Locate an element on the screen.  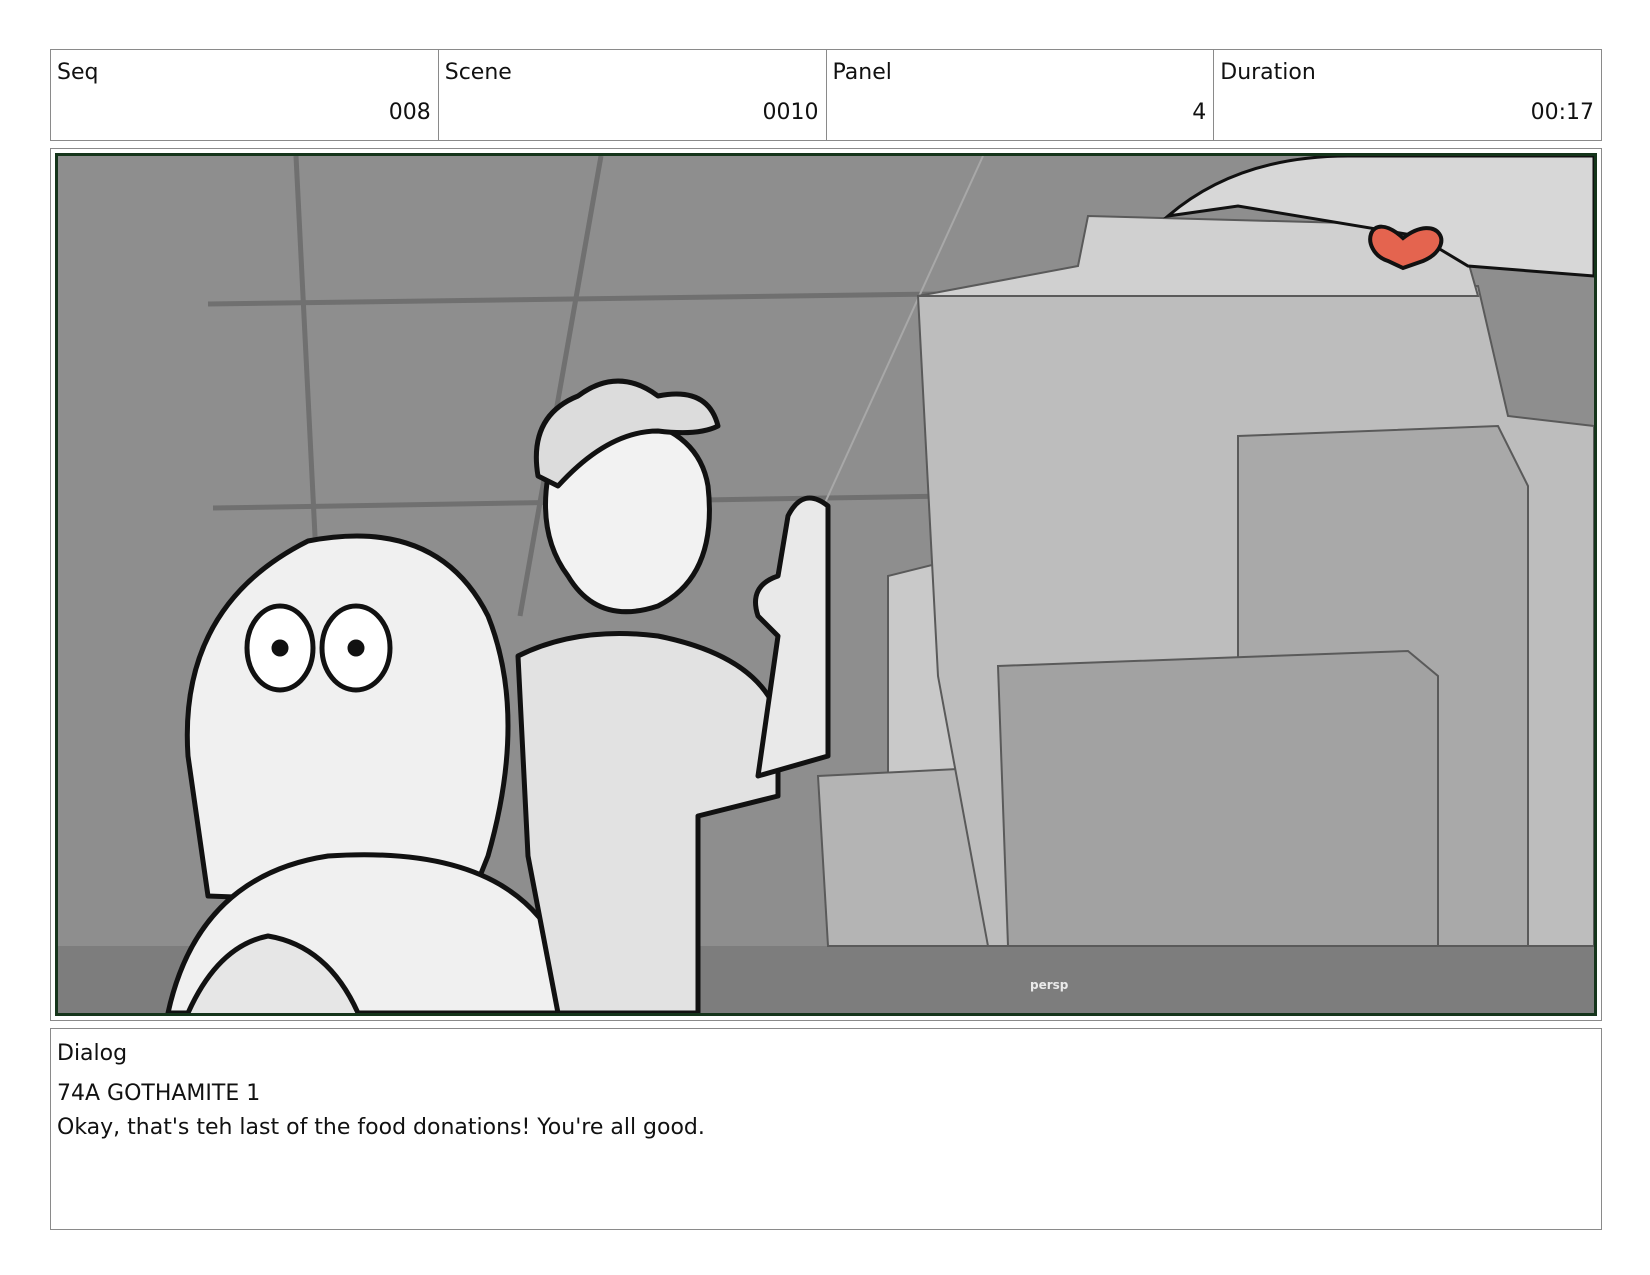
viewport-label: persp is located at coordinates (1049, 985).